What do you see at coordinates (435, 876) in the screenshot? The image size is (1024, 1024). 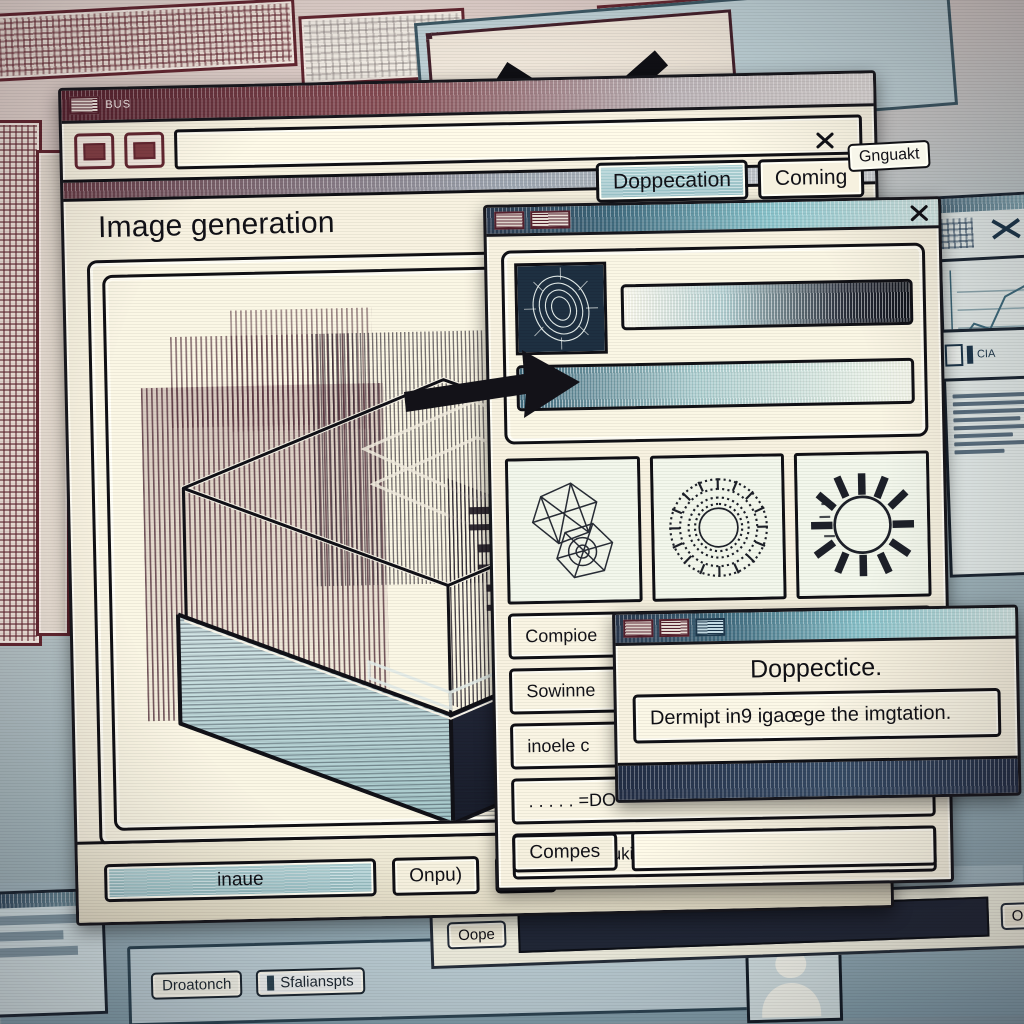 I see `output-button: Onpu)` at bounding box center [435, 876].